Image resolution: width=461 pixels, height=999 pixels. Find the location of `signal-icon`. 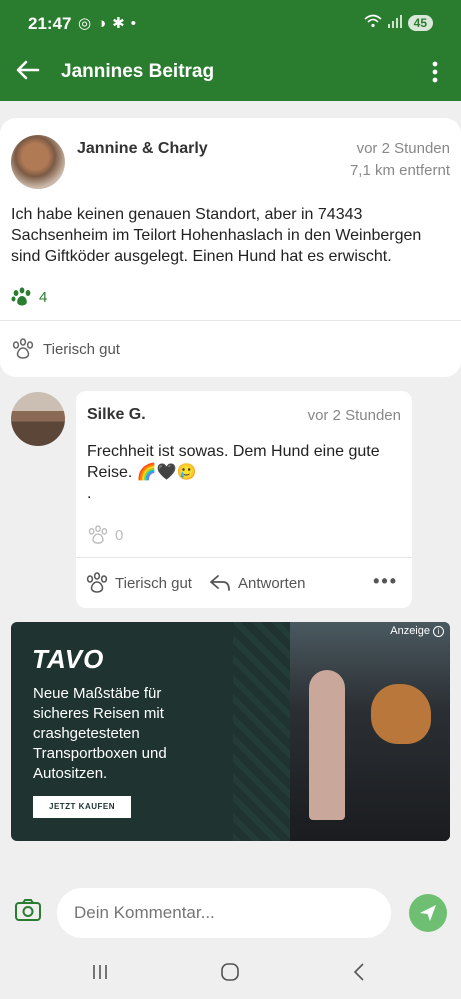

signal-icon is located at coordinates (394, 22).